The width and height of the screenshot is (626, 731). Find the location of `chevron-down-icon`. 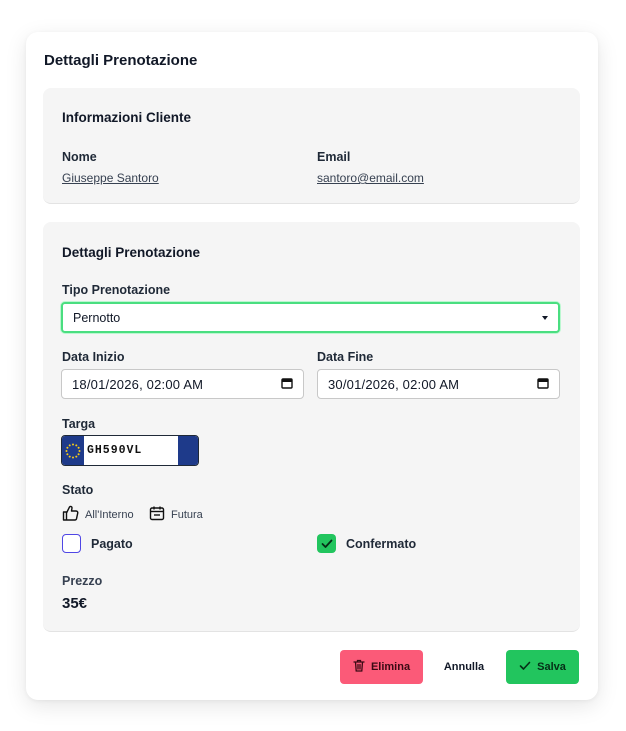

chevron-down-icon is located at coordinates (545, 317).